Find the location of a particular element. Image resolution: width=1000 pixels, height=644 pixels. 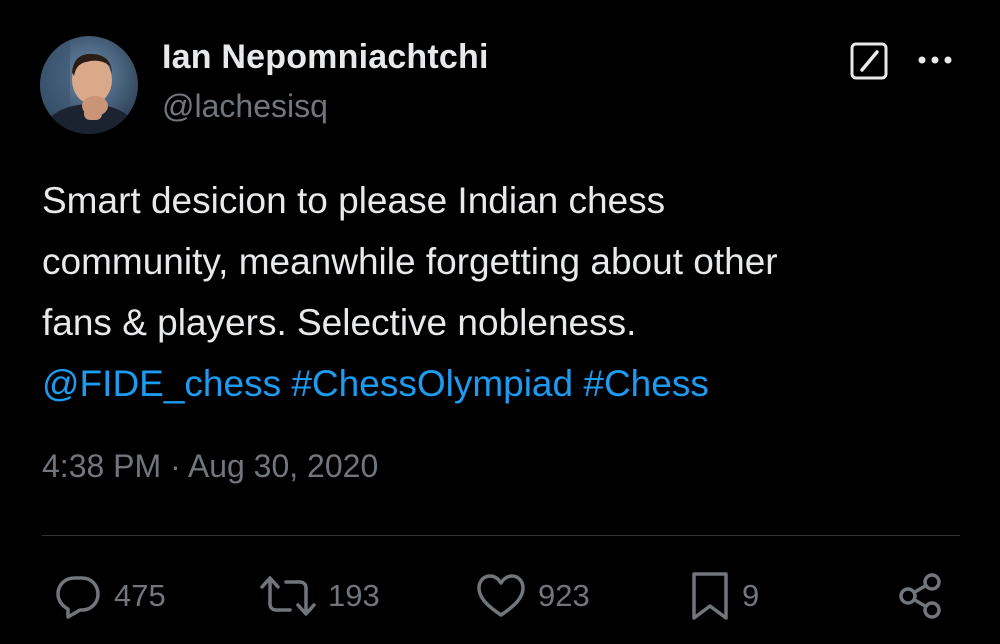

repost-button: 193 is located at coordinates (320, 596).